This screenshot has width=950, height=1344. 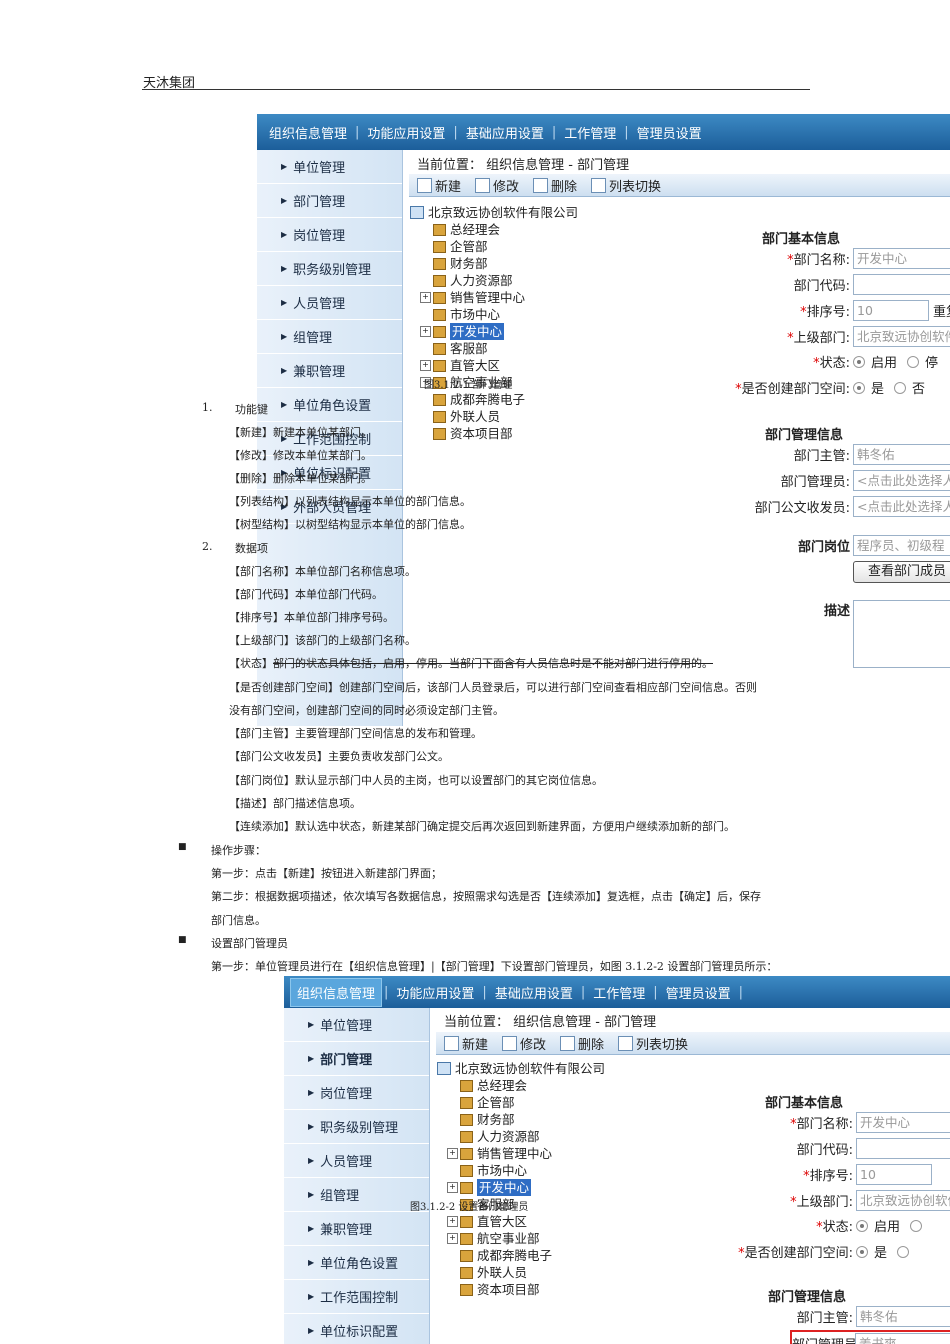 What do you see at coordinates (901, 634) in the screenshot?
I see `description-textarea` at bounding box center [901, 634].